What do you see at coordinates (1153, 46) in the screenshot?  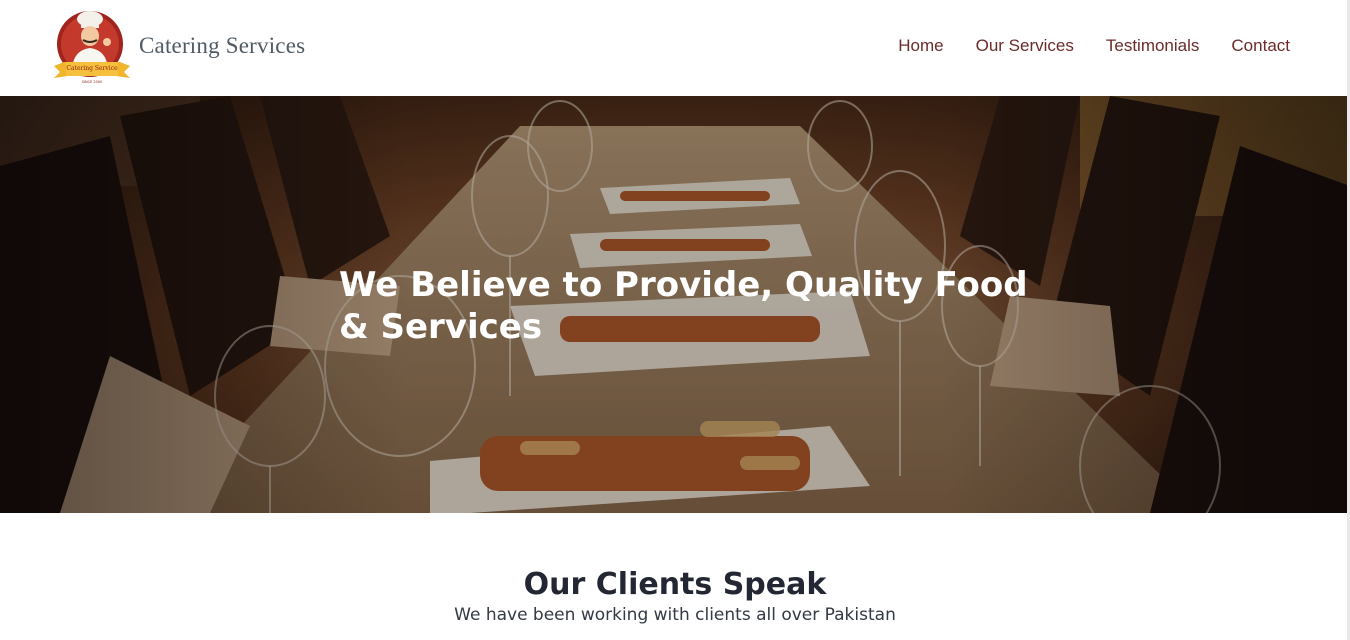 I see `nav-link-testimonials: Testimonials` at bounding box center [1153, 46].